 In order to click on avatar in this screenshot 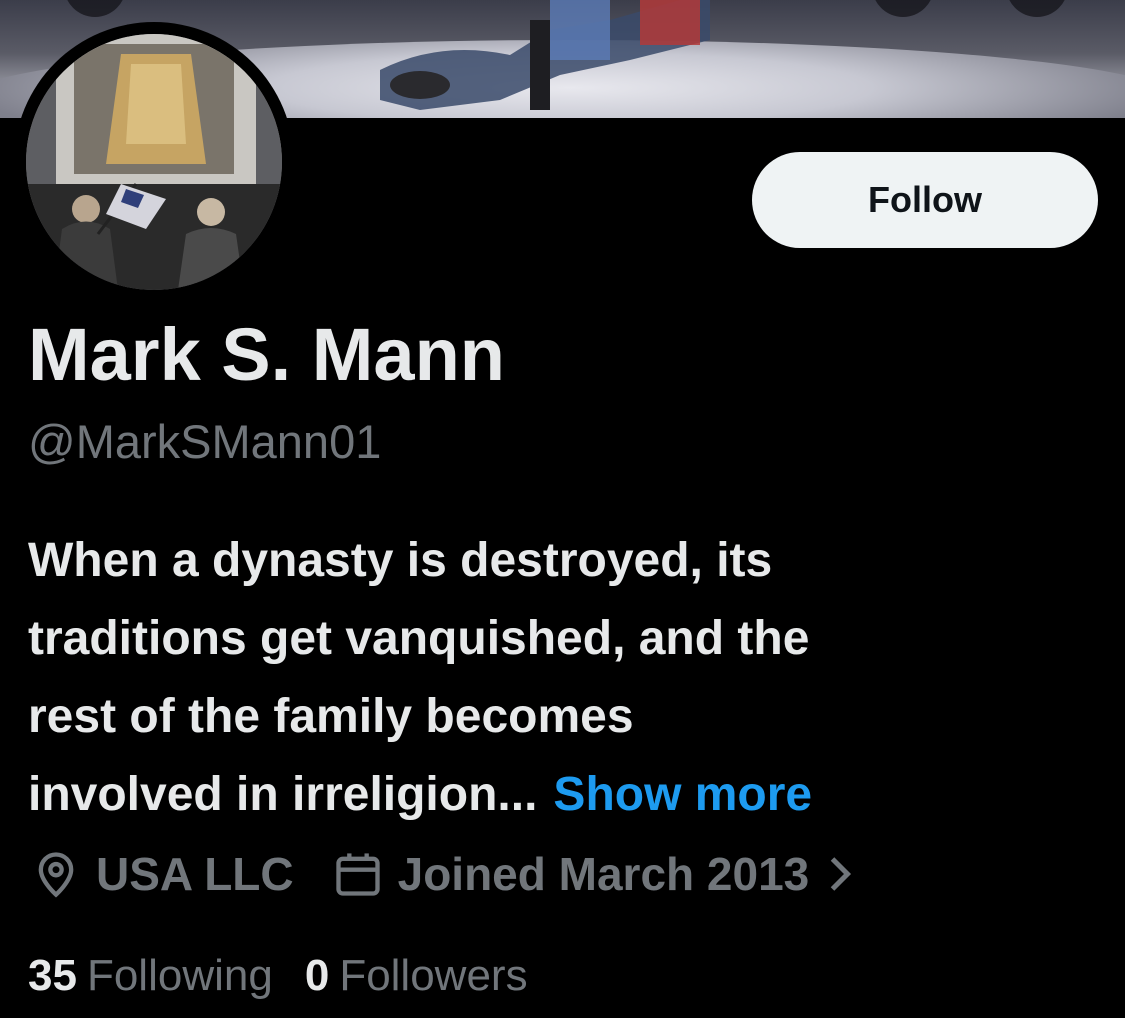, I will do `click(154, 162)`.